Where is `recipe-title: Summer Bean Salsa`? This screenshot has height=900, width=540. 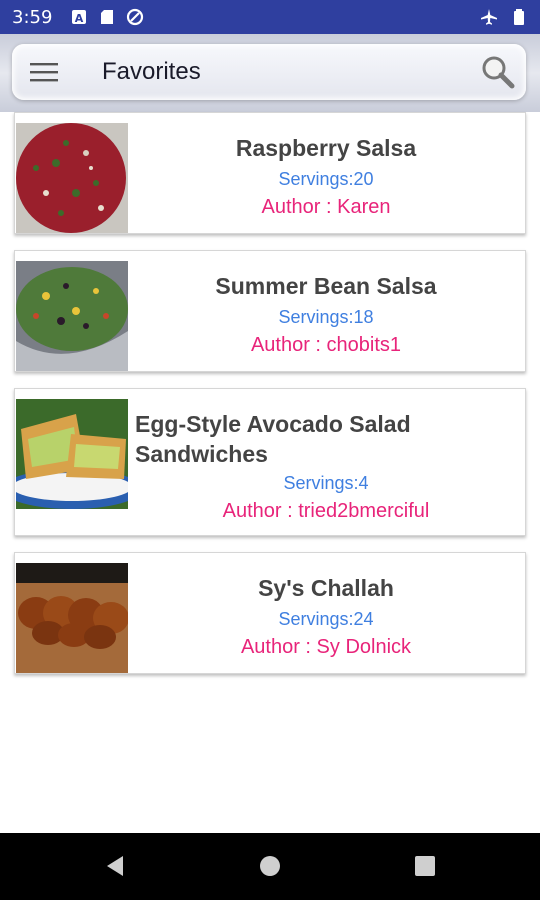
recipe-title: Summer Bean Salsa is located at coordinates (326, 286).